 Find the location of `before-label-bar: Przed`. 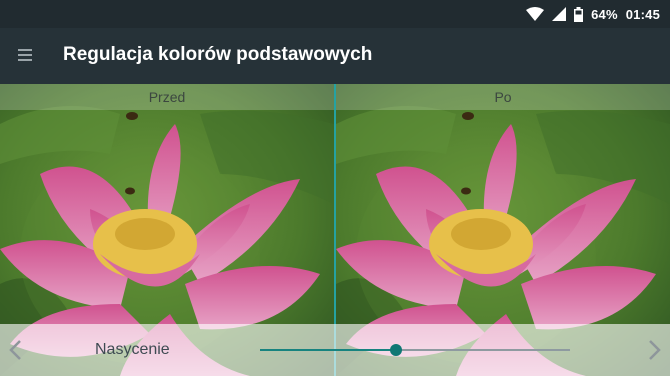

before-label-bar: Przed is located at coordinates (167, 97).